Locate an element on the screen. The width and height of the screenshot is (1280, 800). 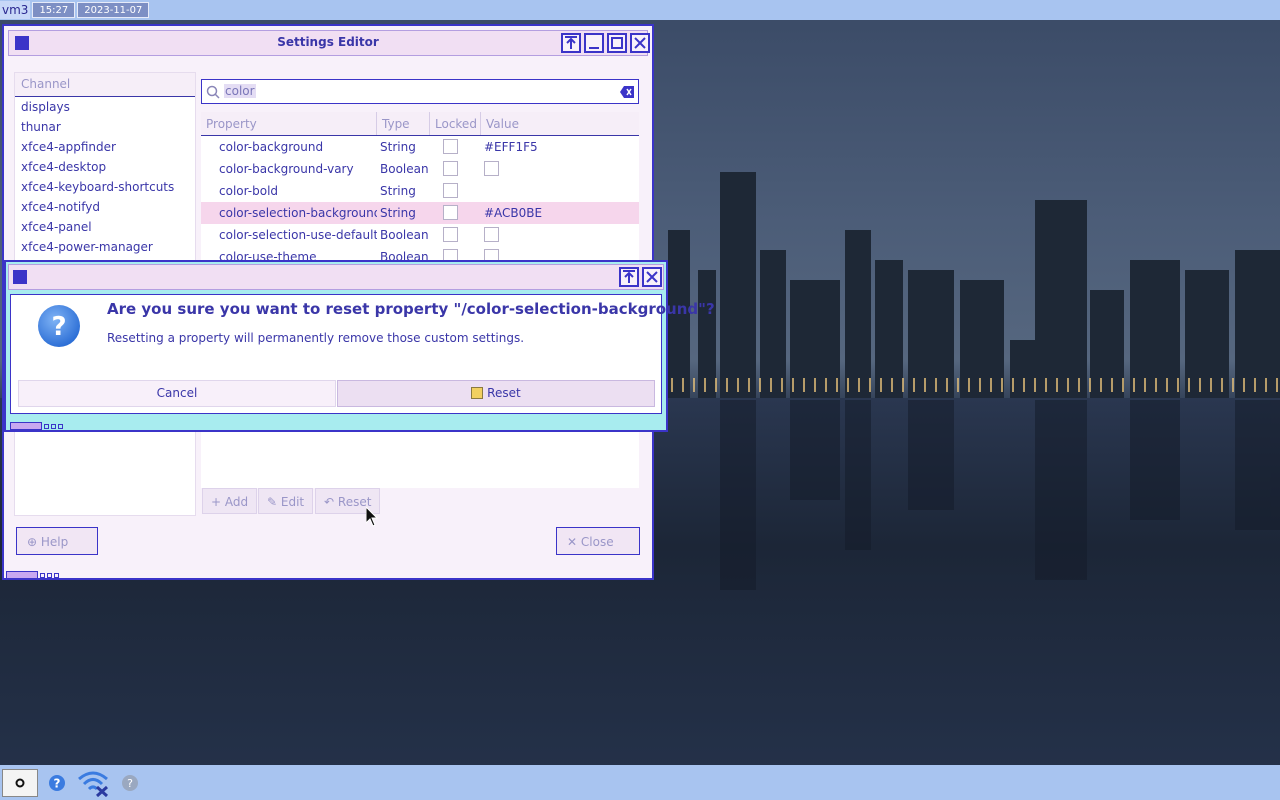
channel-item: xfce4-notifyd is located at coordinates (105, 207).